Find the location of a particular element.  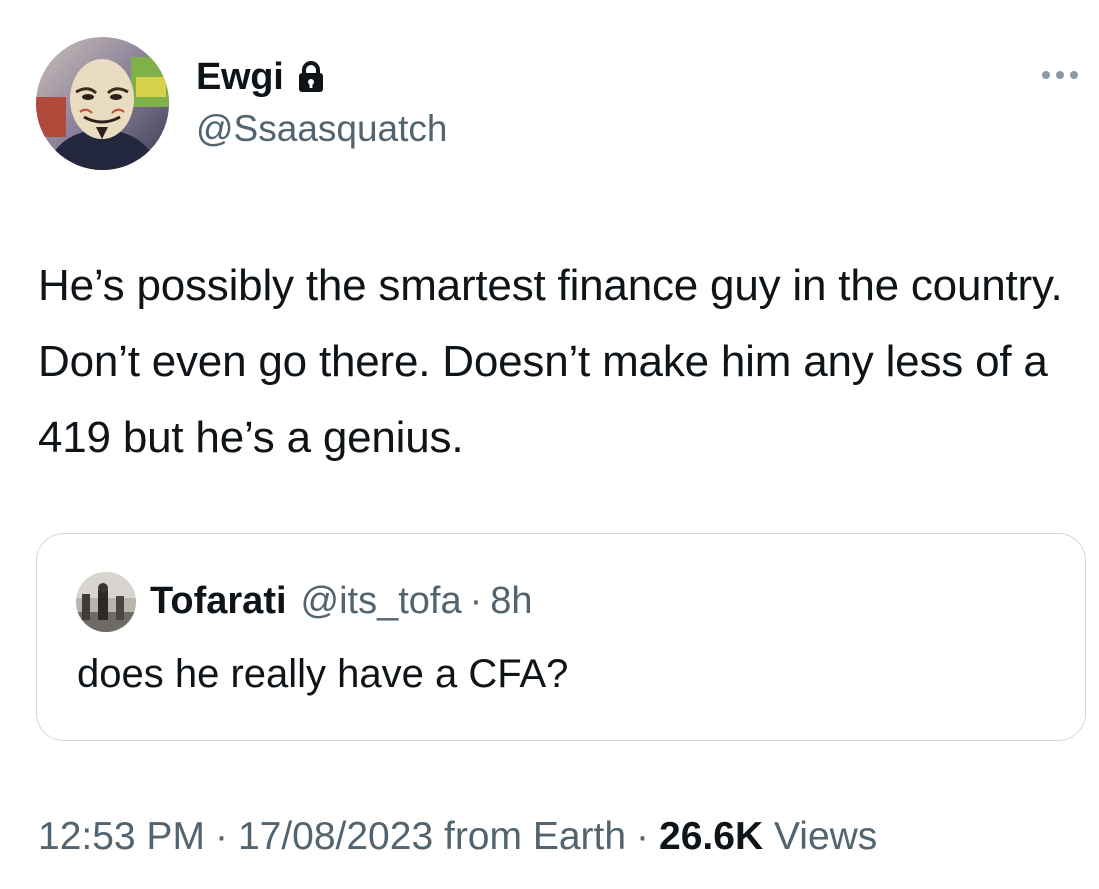

tweet-date: 17/08/2023 is located at coordinates (335, 836).